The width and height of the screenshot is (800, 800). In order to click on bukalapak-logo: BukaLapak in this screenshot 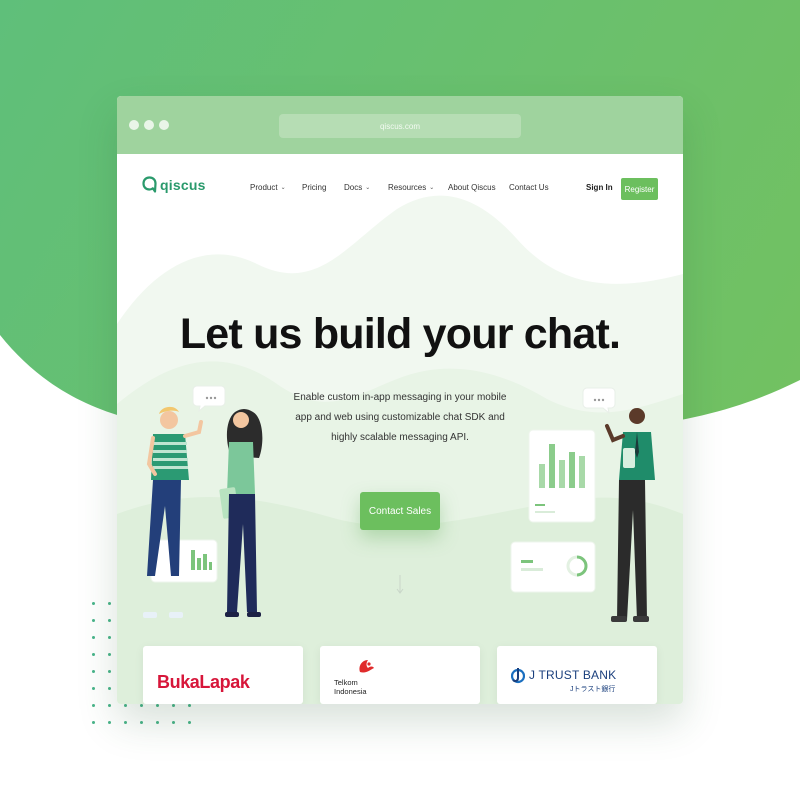, I will do `click(203, 682)`.